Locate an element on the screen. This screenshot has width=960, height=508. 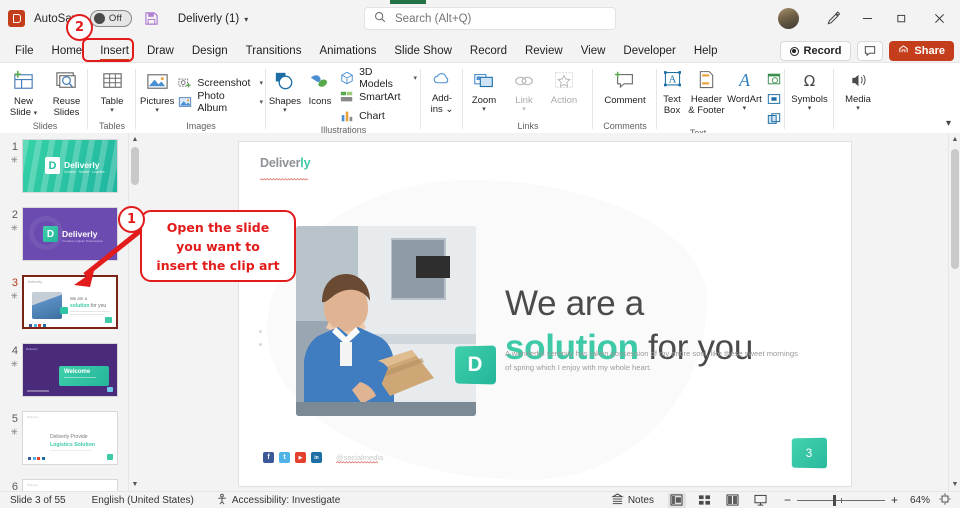
file-name: Deliverly (1) ▾ is located at coordinates (213, 19).